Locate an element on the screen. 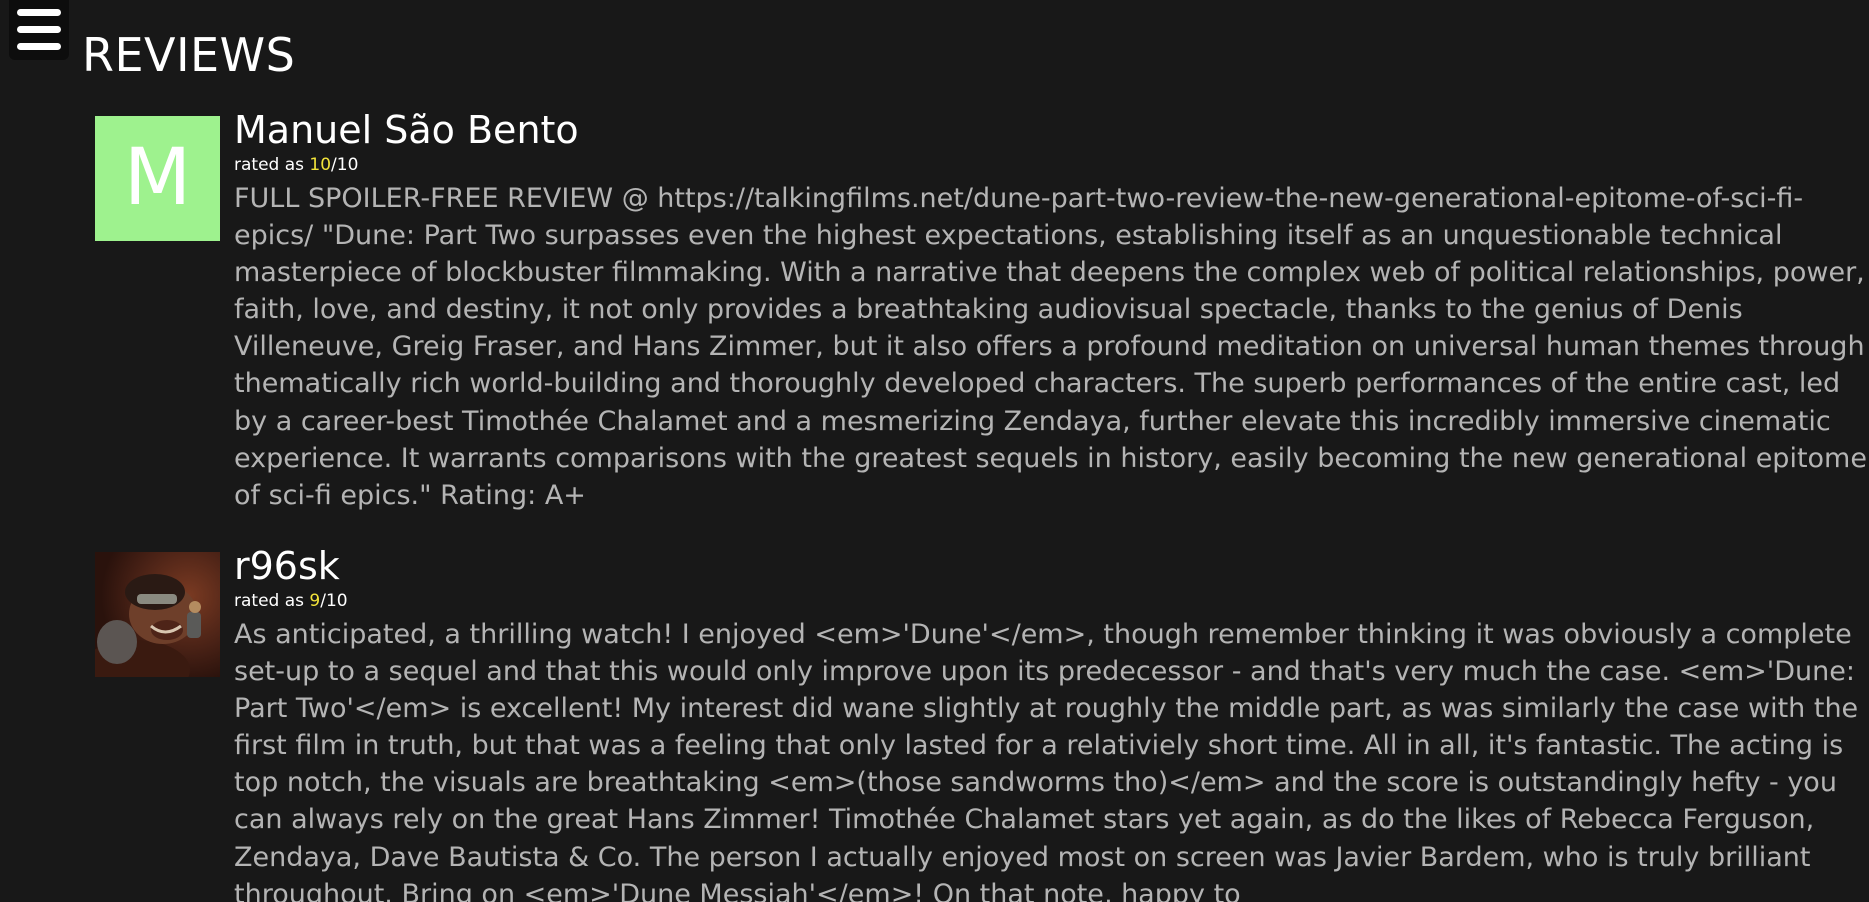 The height and width of the screenshot is (902, 1869). avatar-image is located at coordinates (157, 614).